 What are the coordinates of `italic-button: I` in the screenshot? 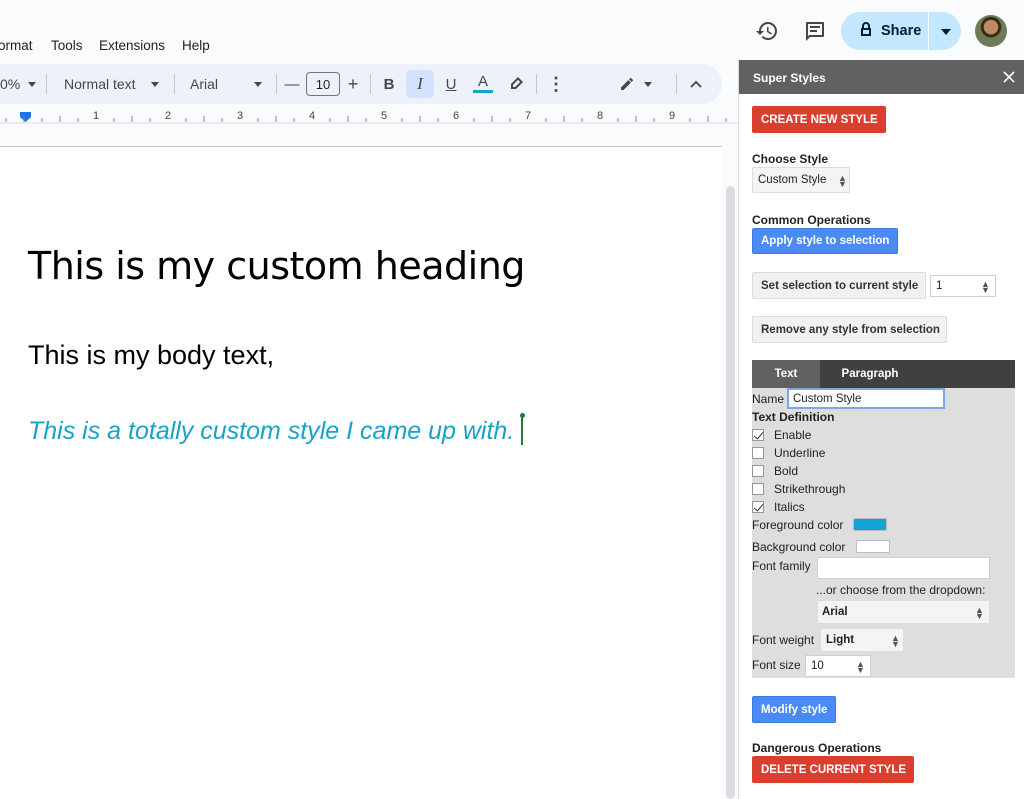 It's located at (420, 84).